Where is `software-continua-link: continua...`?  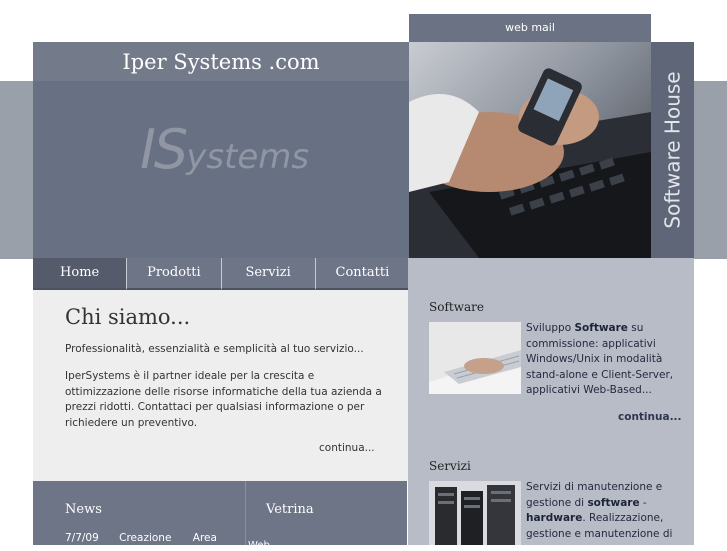
software-continua-link: continua... is located at coordinates (650, 417).